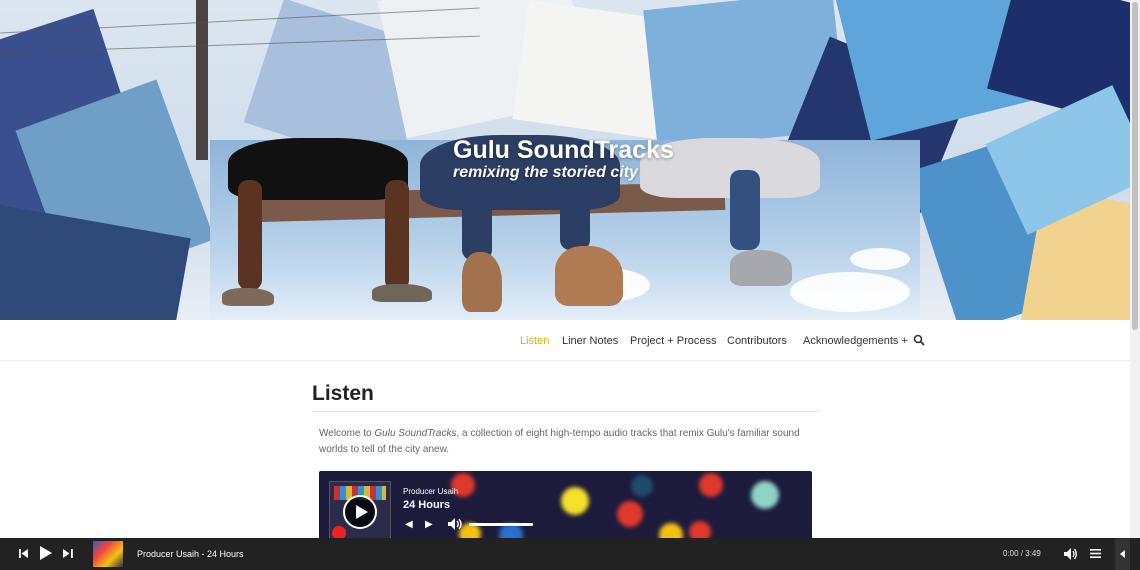 This screenshot has width=1140, height=570. I want to click on play-button, so click(360, 512).